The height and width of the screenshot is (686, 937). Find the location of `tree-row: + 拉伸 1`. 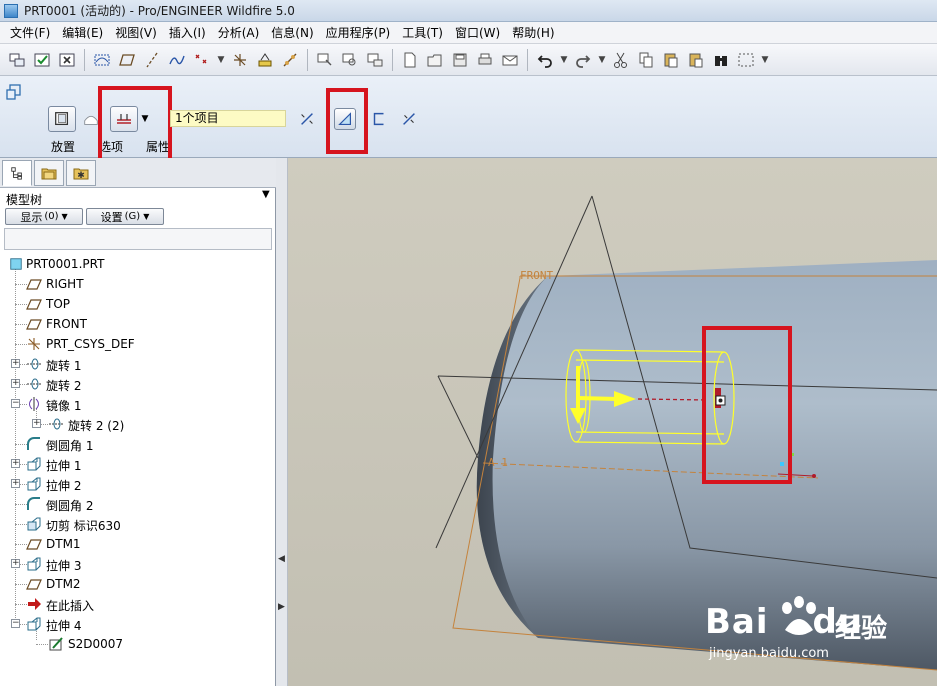

tree-row: + 拉伸 1 is located at coordinates (138, 464).